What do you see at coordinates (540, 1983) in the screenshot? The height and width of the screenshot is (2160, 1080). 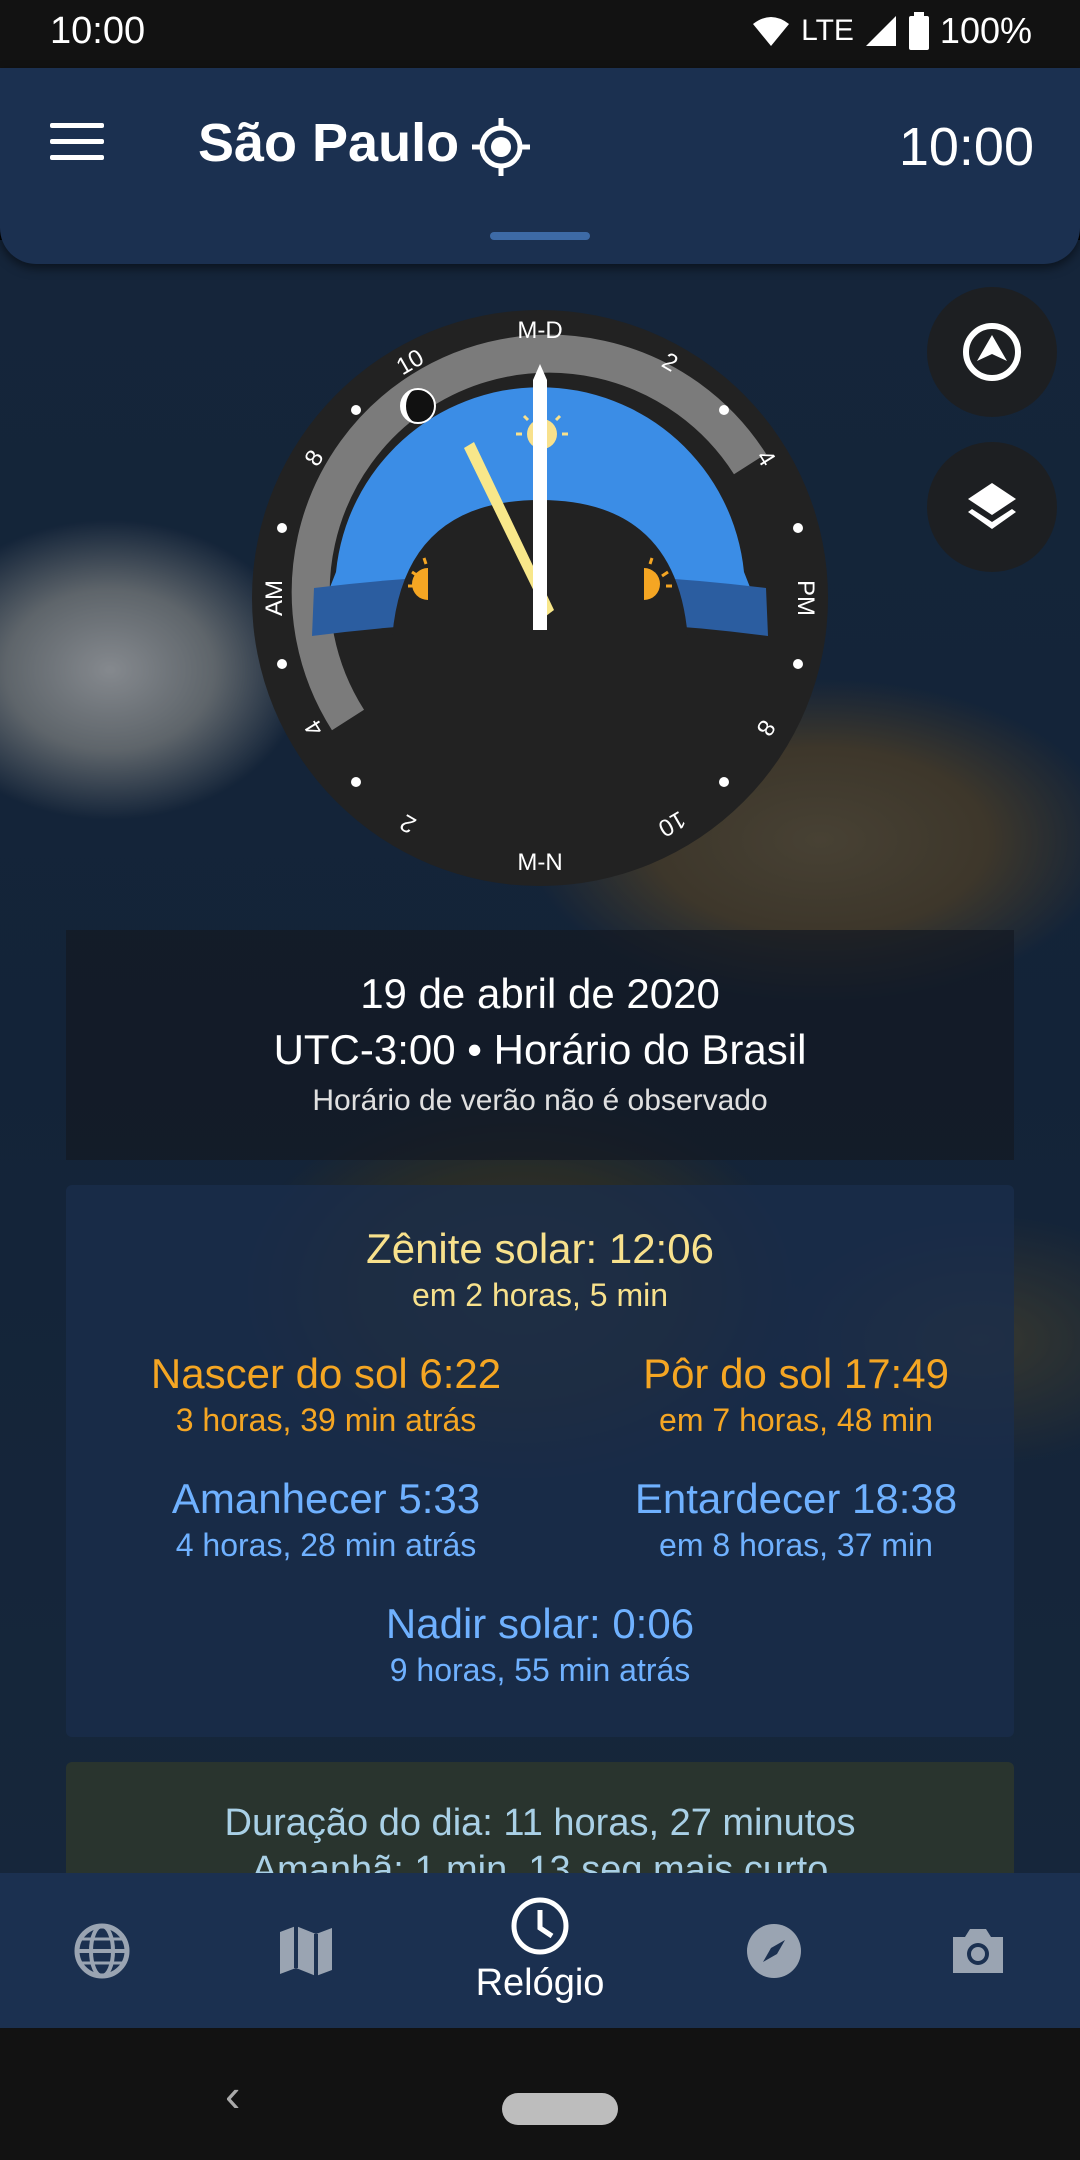 I see `nav-clock-label: Relógio` at bounding box center [540, 1983].